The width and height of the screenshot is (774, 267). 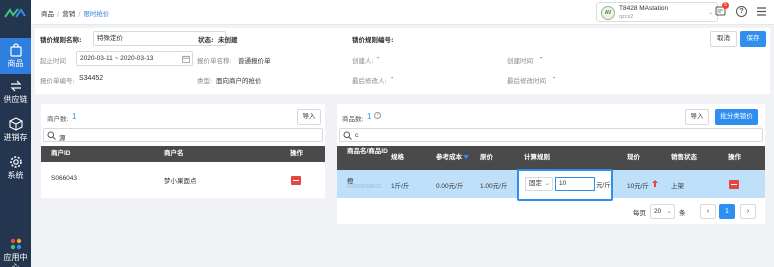 I want to click on modifier-value: -, so click(x=392, y=78).